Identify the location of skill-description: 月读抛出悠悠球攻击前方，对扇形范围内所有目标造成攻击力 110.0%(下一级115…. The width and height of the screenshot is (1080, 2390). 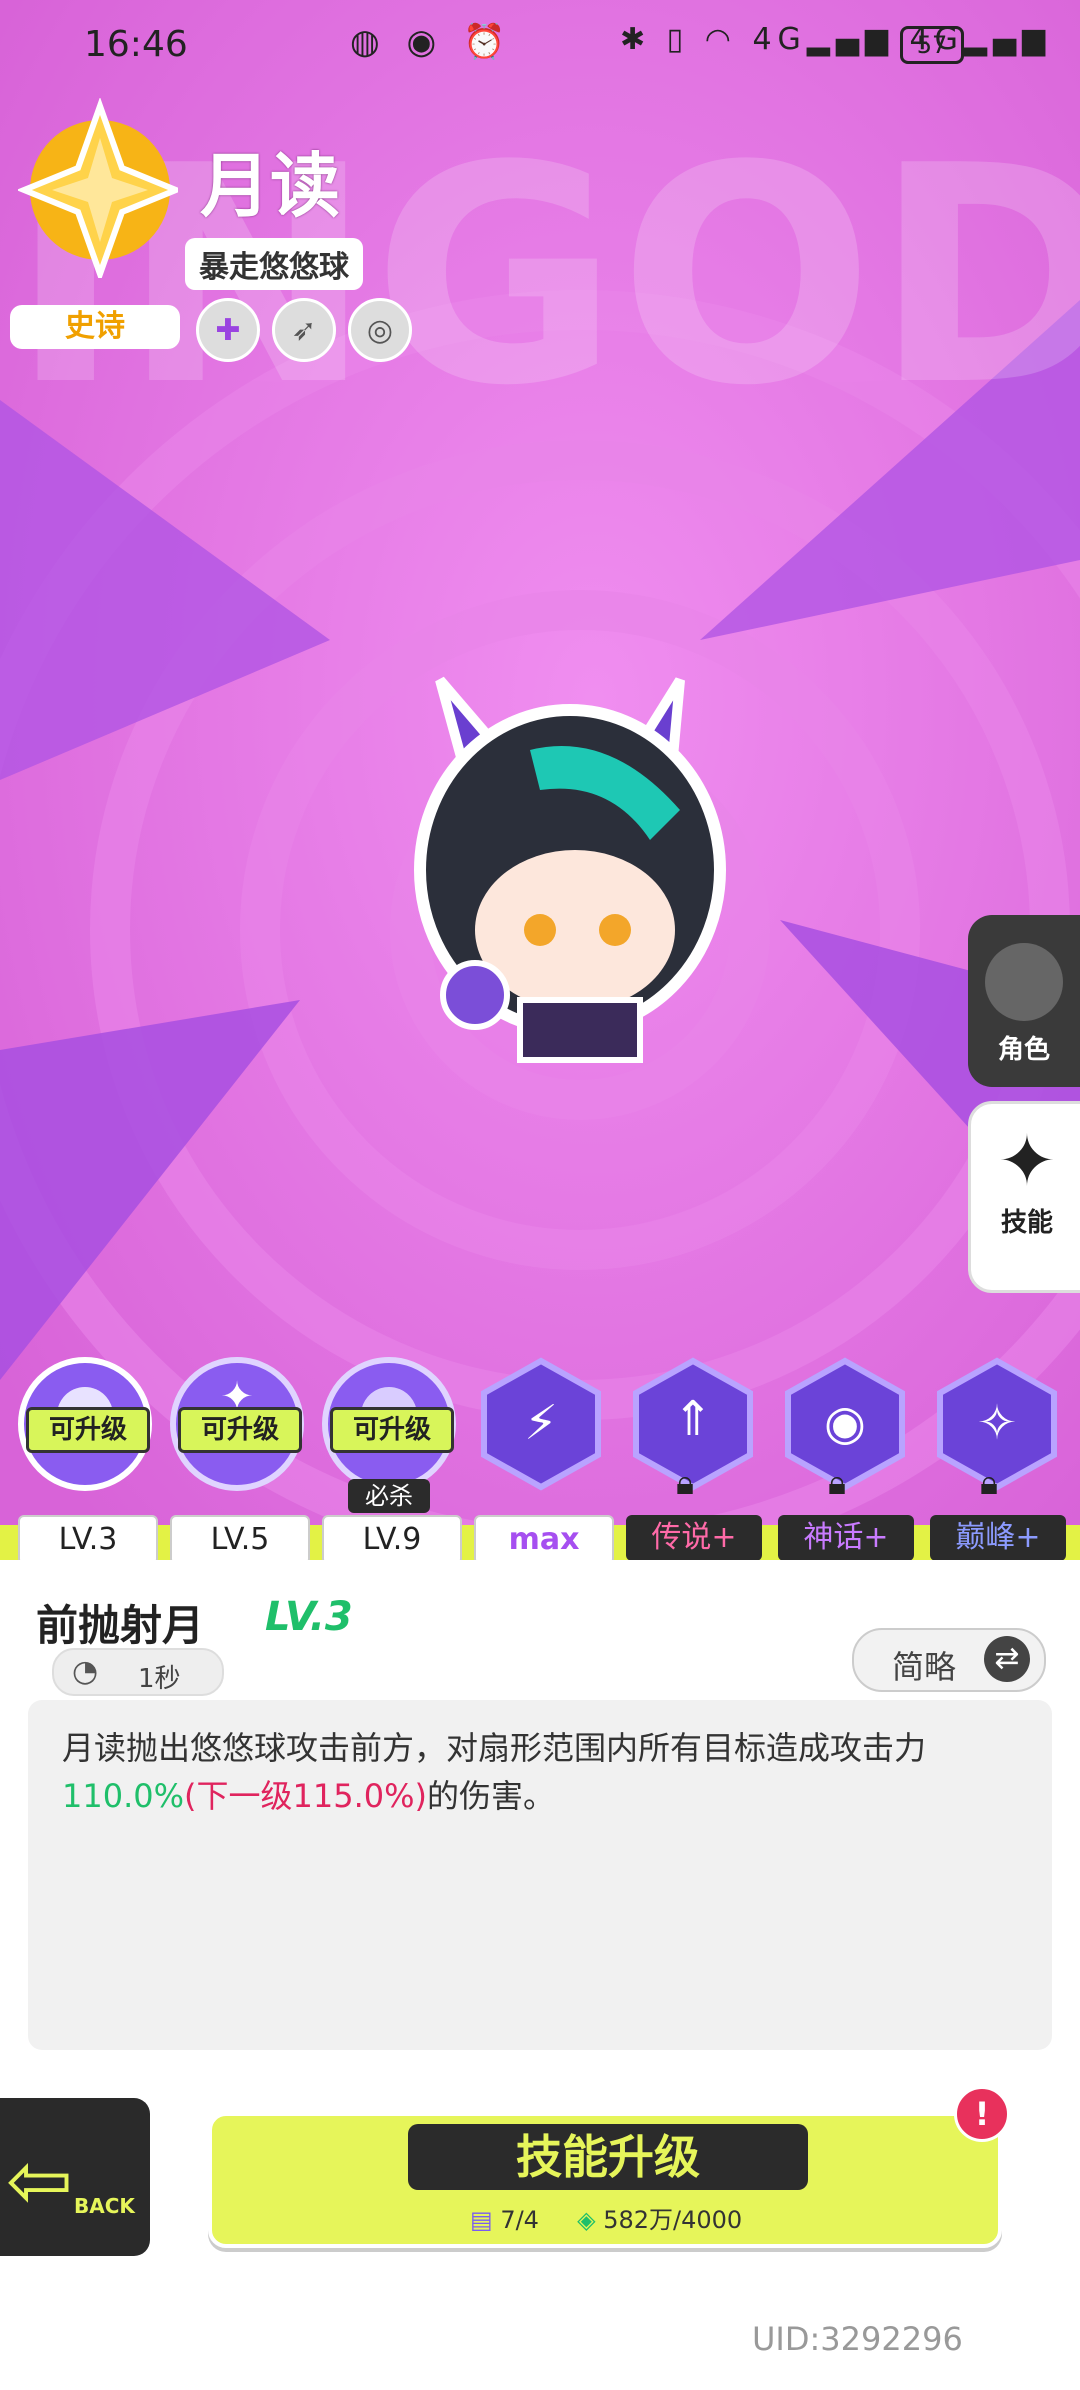
(542, 1772).